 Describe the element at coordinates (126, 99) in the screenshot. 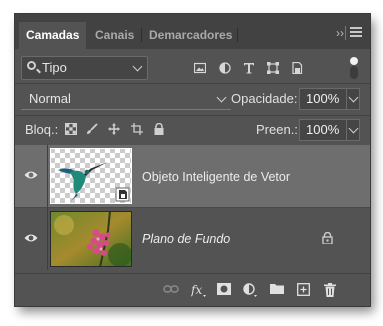

I see `blend-mode-dropdown: Normal` at that location.